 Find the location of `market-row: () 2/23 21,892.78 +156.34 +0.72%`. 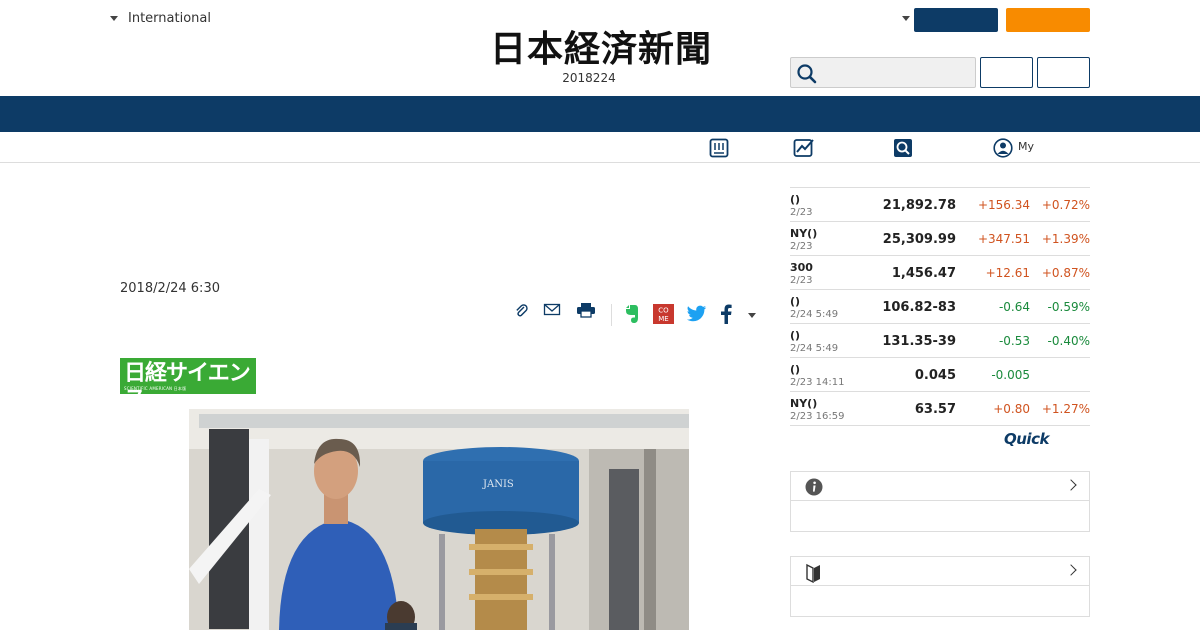

market-row: () 2/23 21,892.78 +156.34 +0.72% is located at coordinates (940, 205).